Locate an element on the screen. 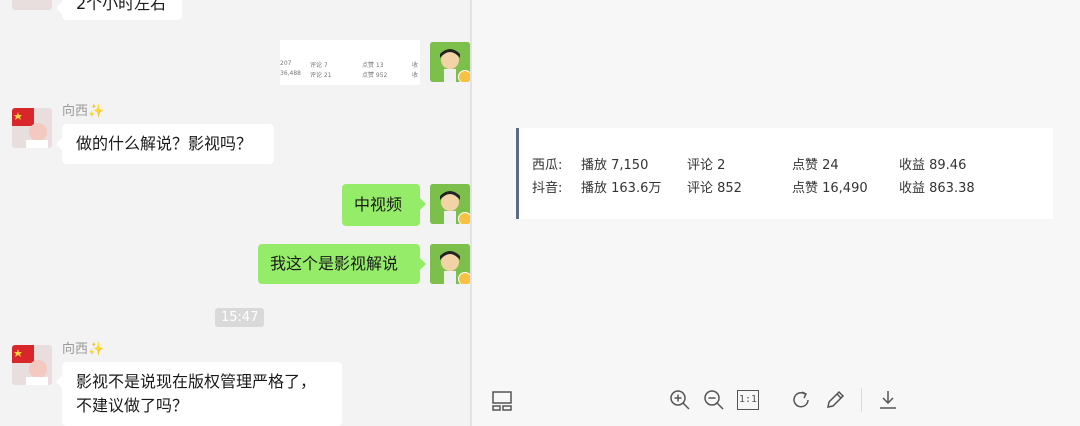 The image size is (1080, 426). message-bubble: 影视不是说现在版权管理严格了，不建议做了吗？ is located at coordinates (199, 394).